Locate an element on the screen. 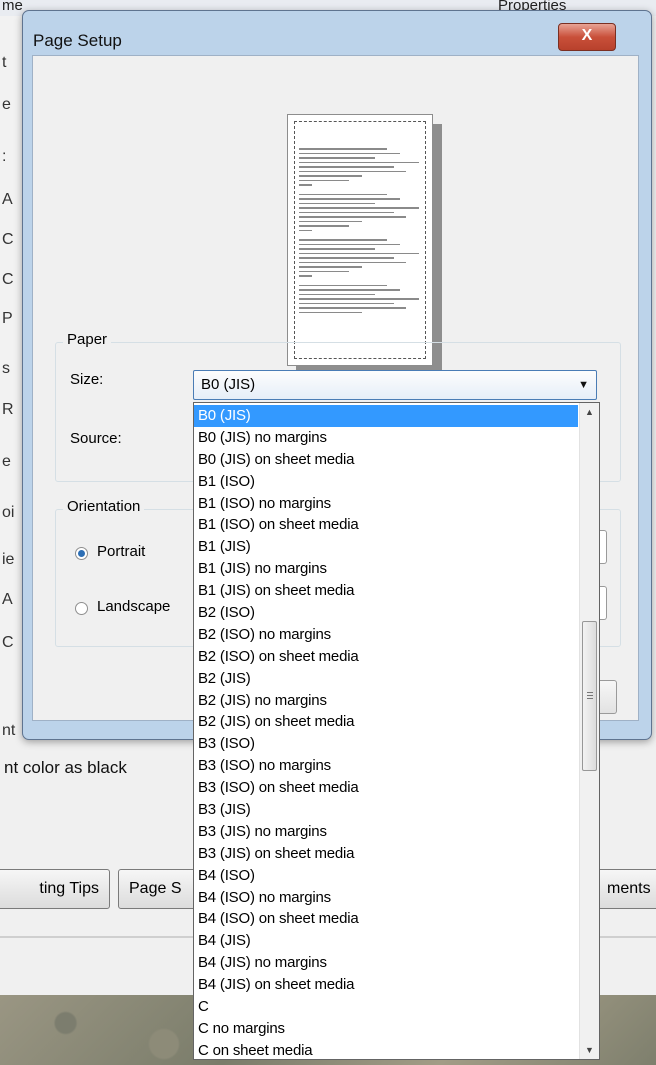 The height and width of the screenshot is (1065, 656). bg-left-letter: nt is located at coordinates (9, 730).